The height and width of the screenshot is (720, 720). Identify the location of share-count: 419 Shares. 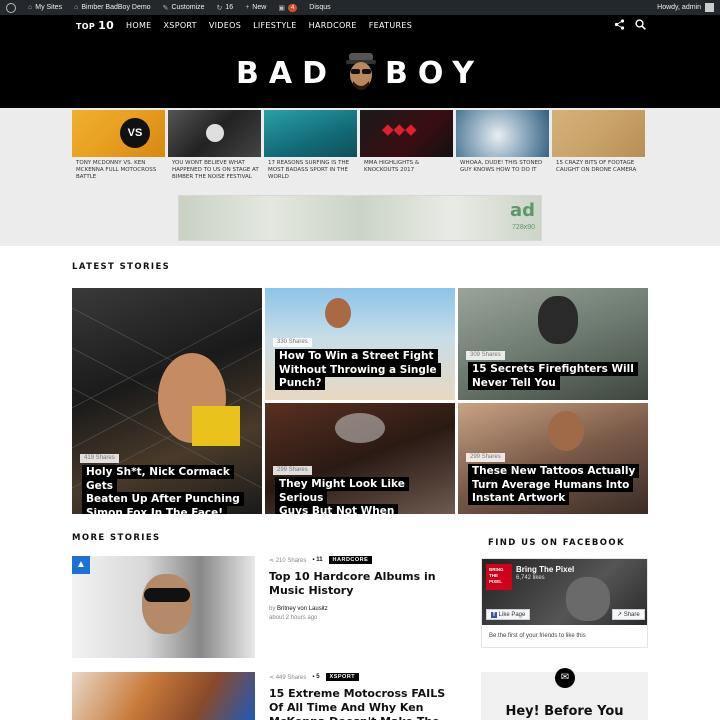
(99, 458).